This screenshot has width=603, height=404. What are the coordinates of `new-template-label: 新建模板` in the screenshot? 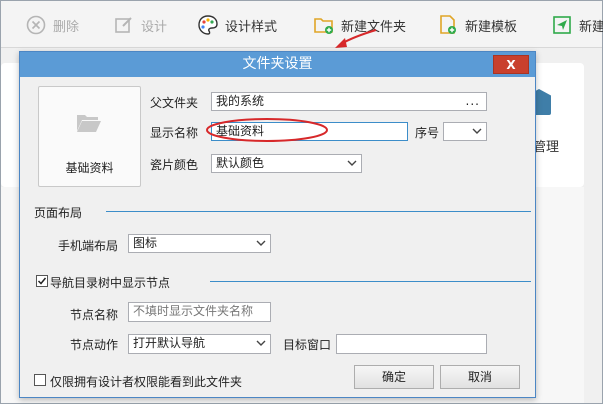 It's located at (491, 27).